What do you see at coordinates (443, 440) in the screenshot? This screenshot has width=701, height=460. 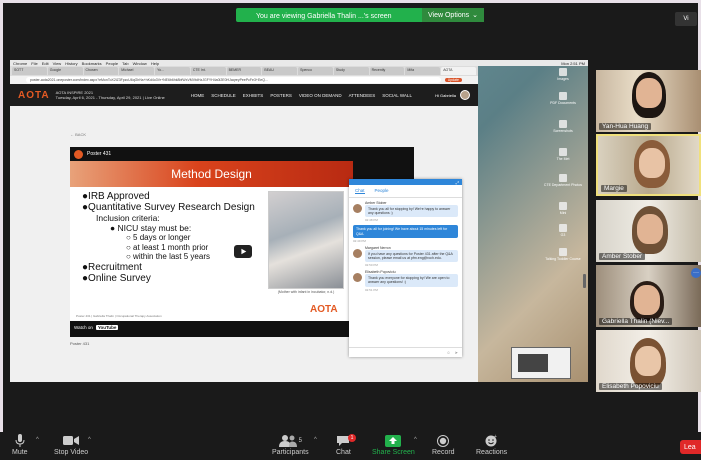 I see `record-icon` at bounding box center [443, 440].